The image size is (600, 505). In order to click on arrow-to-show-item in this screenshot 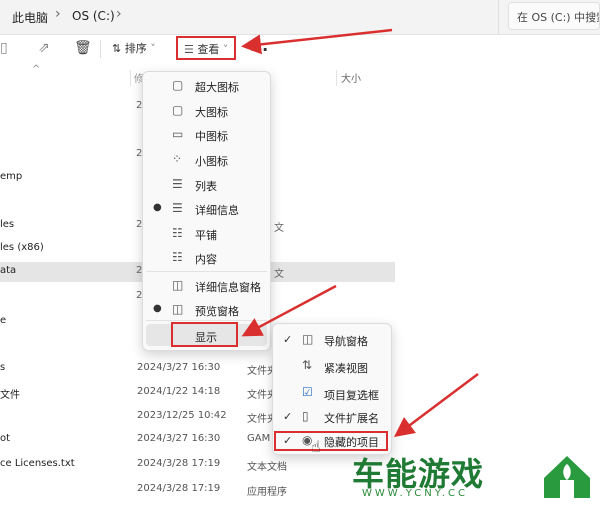, I will do `click(289, 310)`.